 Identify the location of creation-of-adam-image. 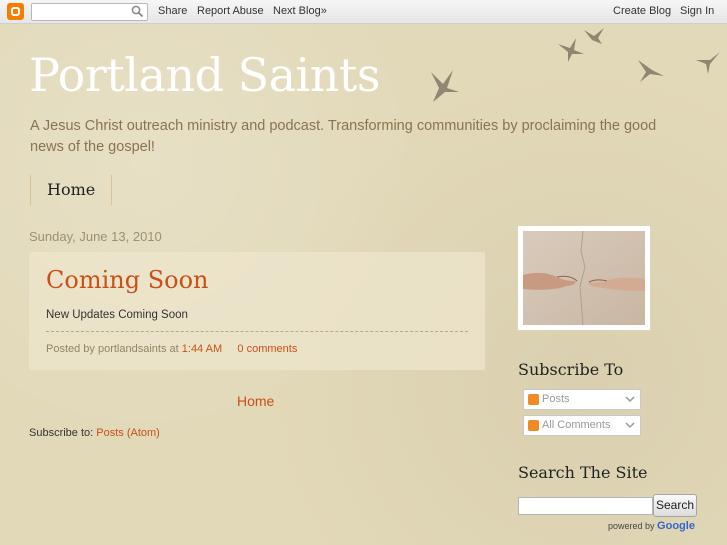
(584, 278).